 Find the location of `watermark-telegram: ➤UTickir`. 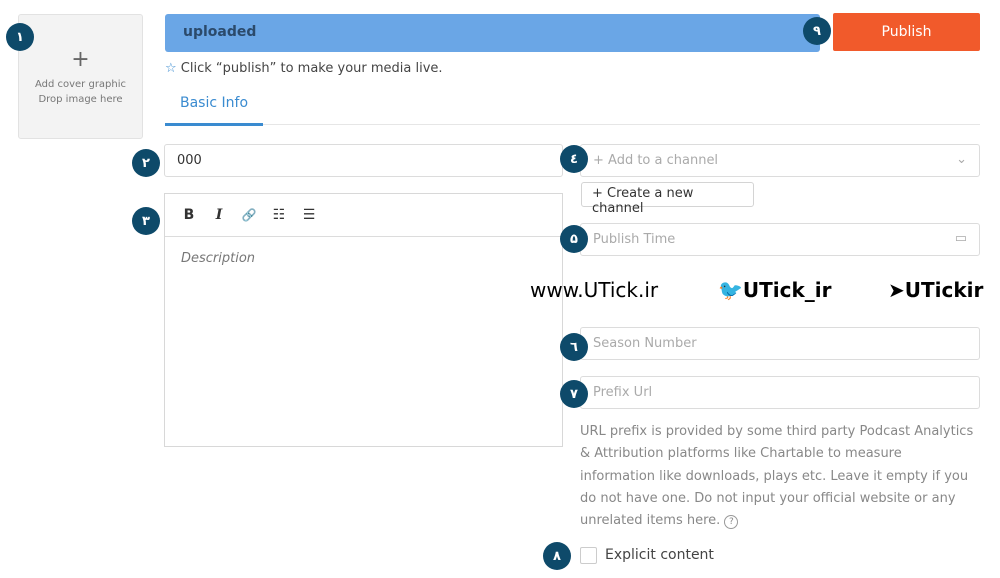

watermark-telegram: ➤UTickir is located at coordinates (935, 290).